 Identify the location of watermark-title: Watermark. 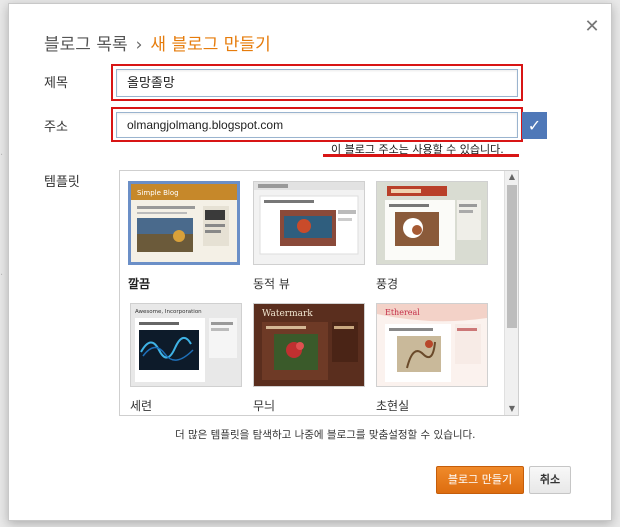
(287, 314).